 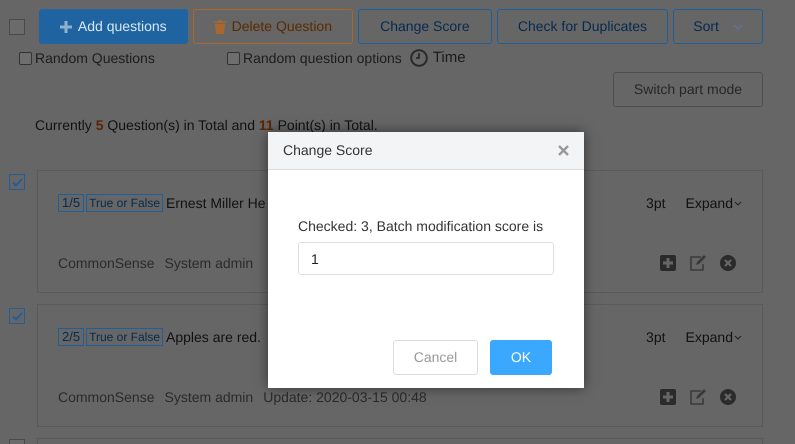 What do you see at coordinates (421, 226) in the screenshot?
I see `field-label: Checked: 3, Batch modification score is` at bounding box center [421, 226].